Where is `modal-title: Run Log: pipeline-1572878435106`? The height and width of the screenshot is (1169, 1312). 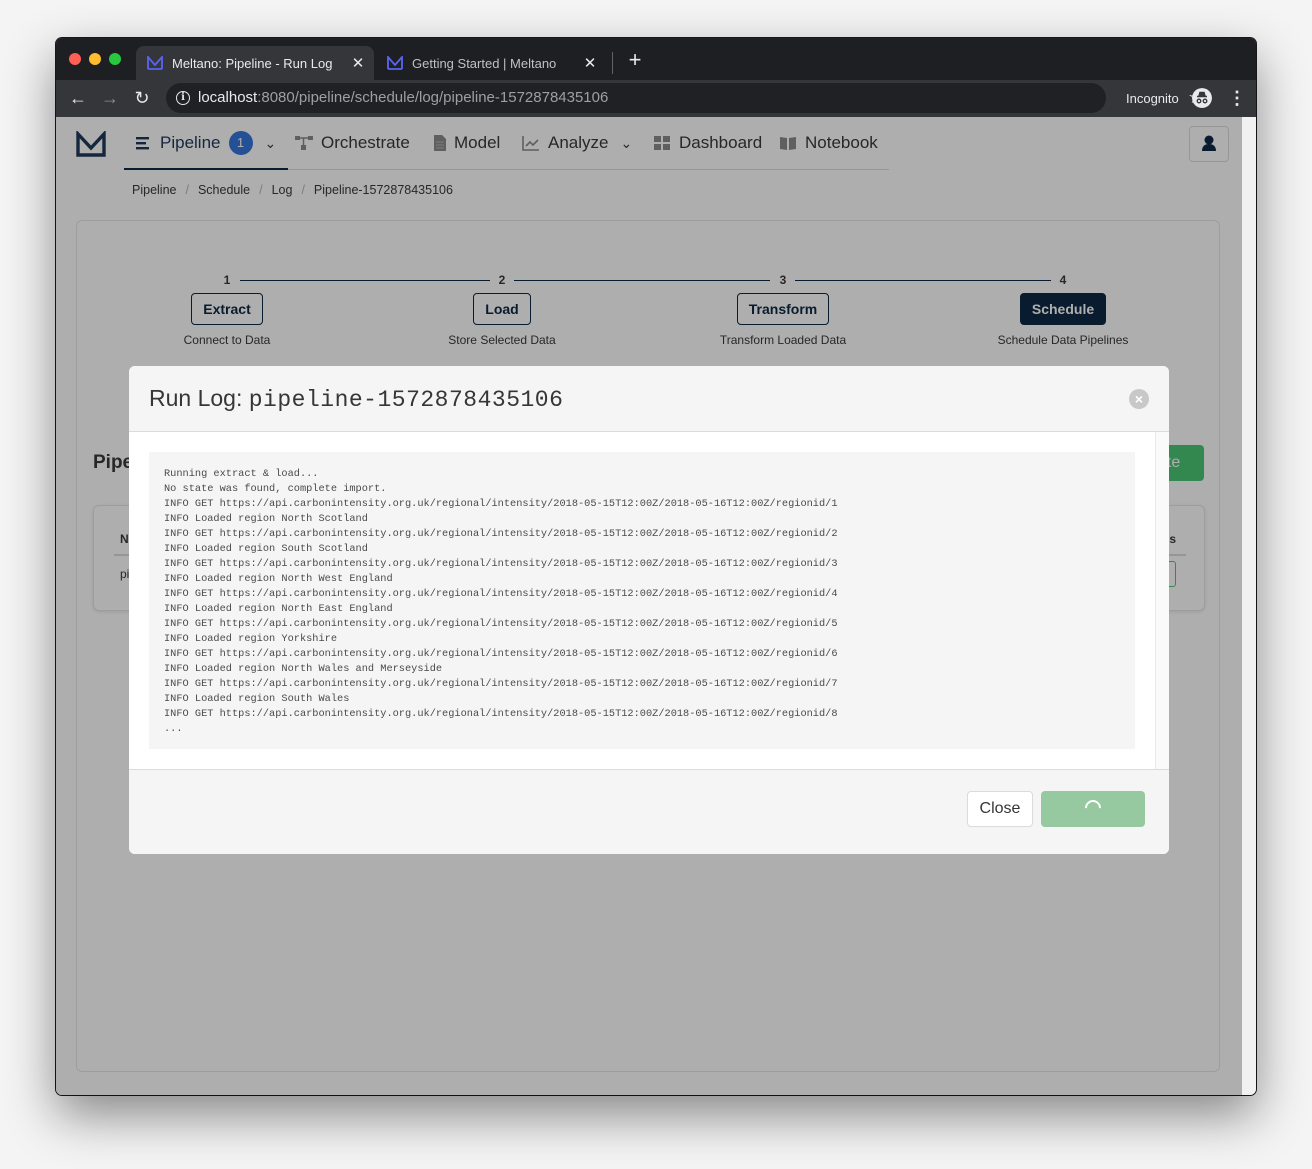
modal-title: Run Log: pipeline-1572878435106 is located at coordinates (356, 399).